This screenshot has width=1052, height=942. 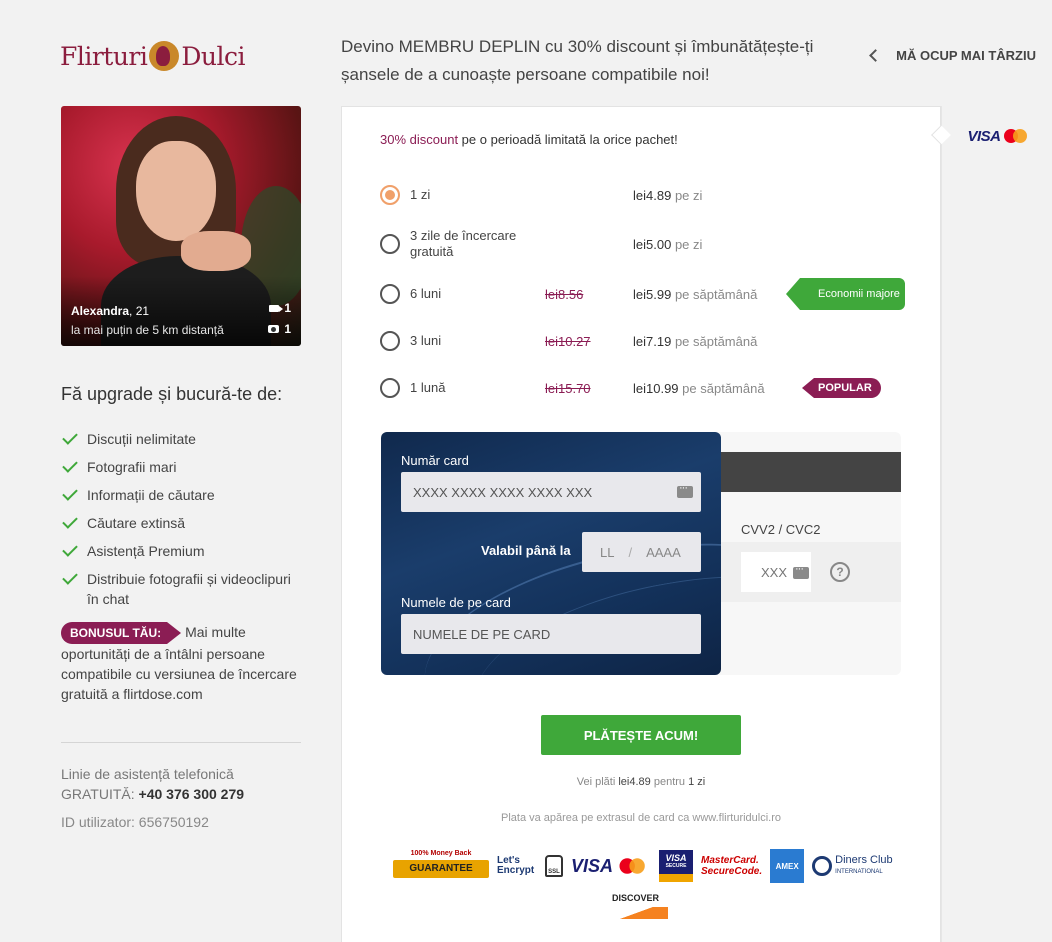 I want to click on discover-stripe, so click(x=644, y=913).